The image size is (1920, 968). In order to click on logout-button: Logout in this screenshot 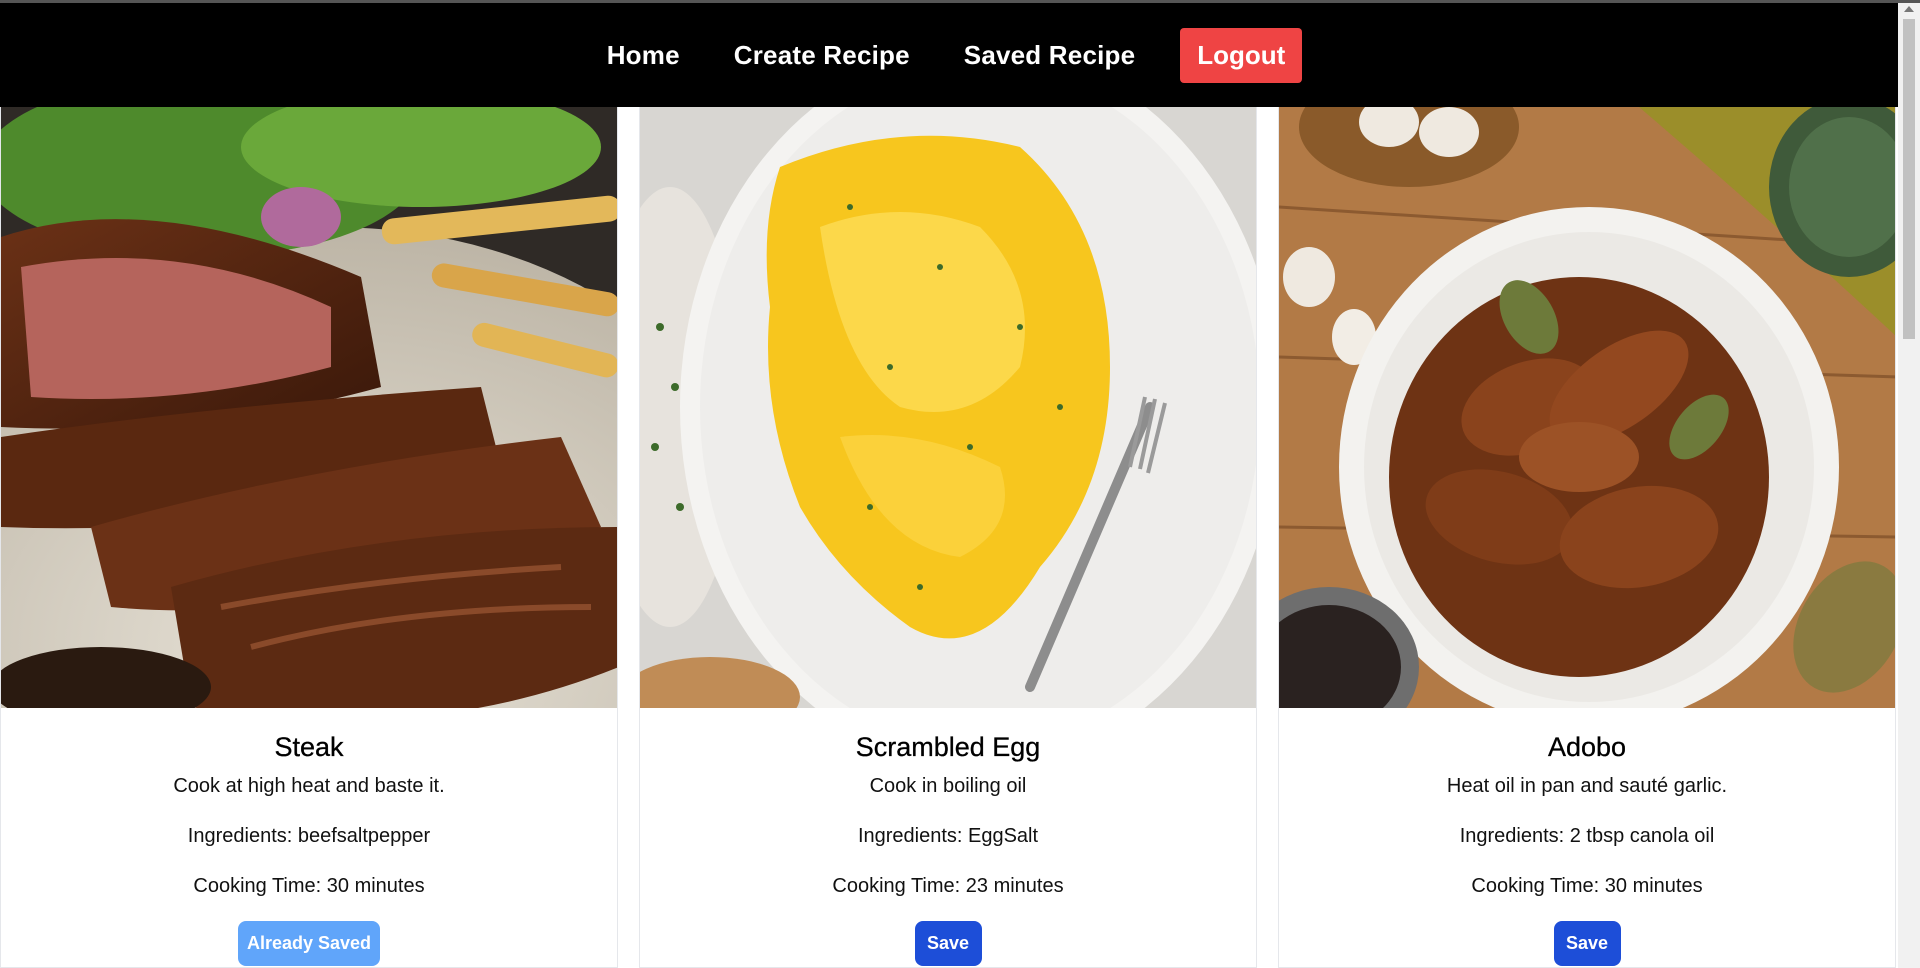, I will do `click(1241, 55)`.